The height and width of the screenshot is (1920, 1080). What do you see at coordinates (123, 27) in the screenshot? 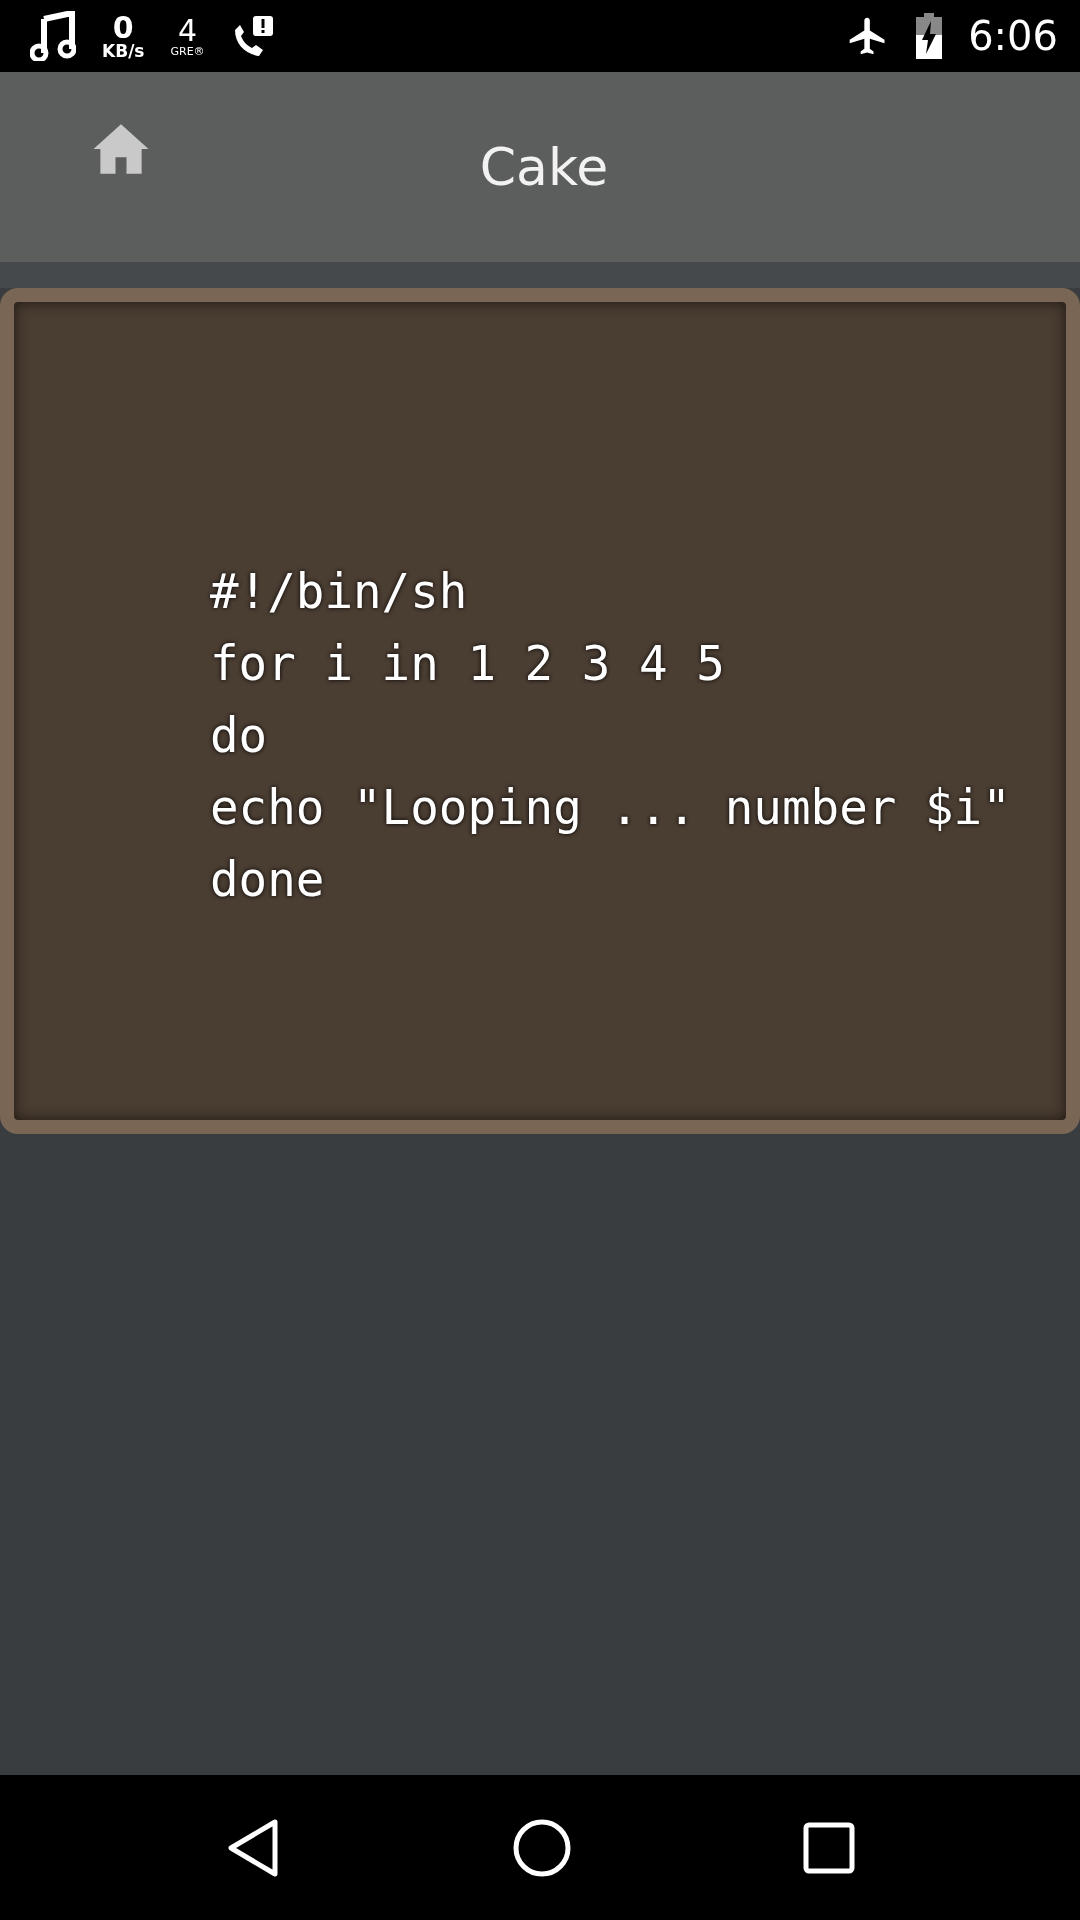
I see `speed-value: 0` at bounding box center [123, 27].